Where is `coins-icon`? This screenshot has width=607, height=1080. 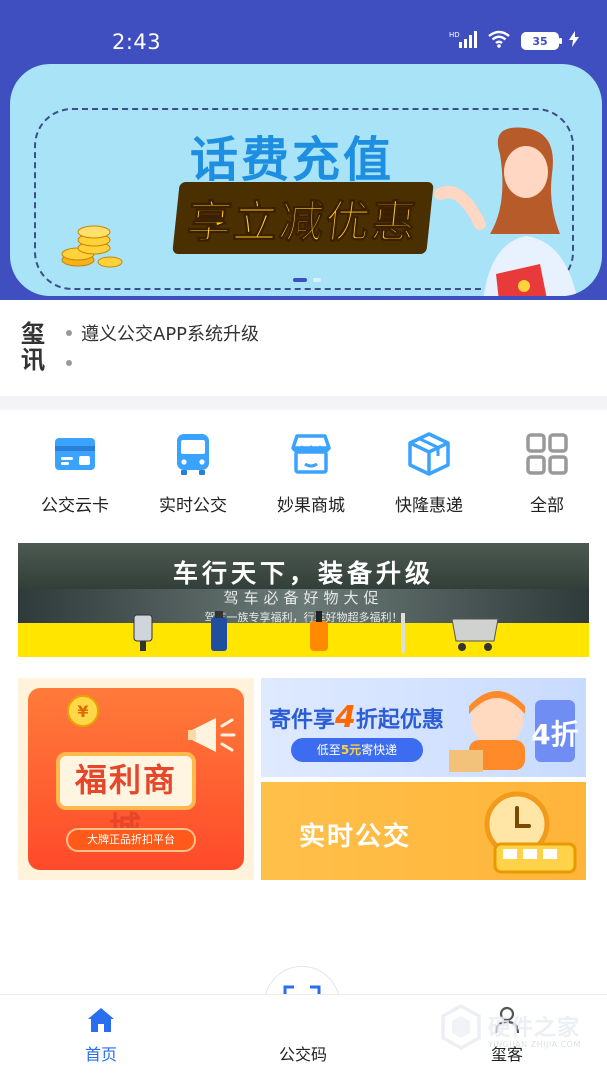
coins-icon is located at coordinates (92, 246).